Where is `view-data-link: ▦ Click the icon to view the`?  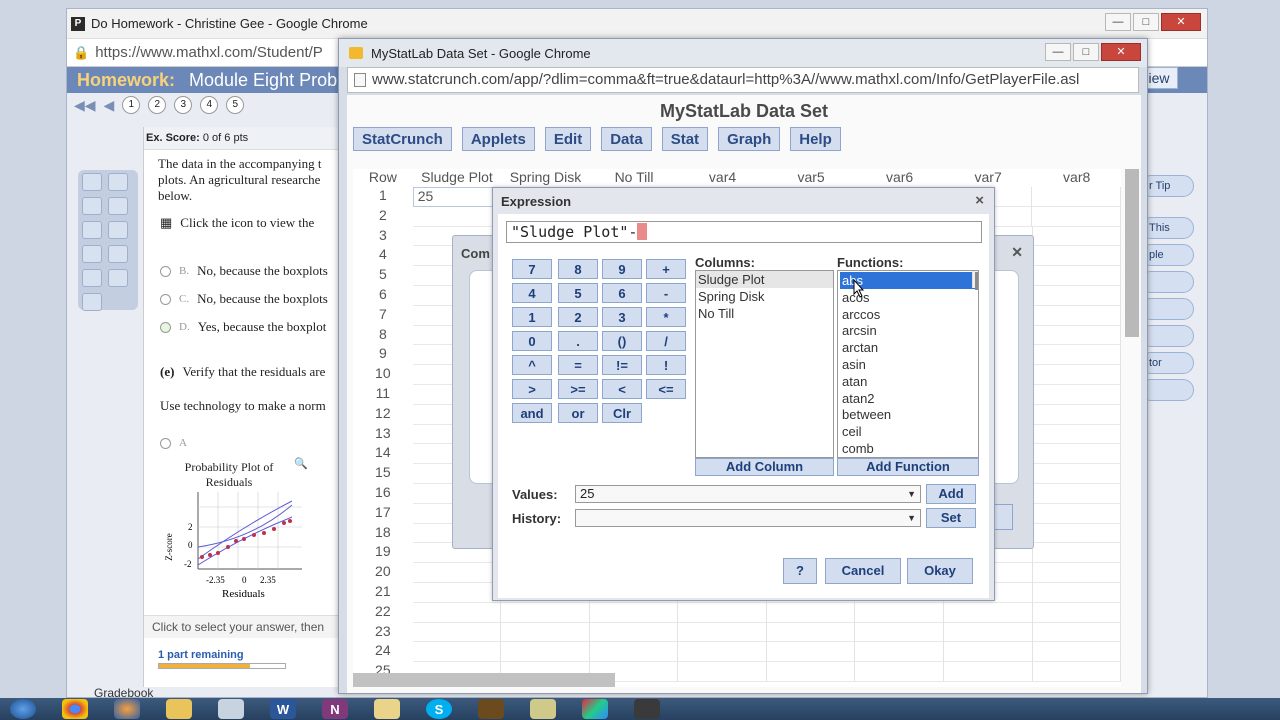
view-data-link: ▦ Click the icon to view the is located at coordinates (237, 223).